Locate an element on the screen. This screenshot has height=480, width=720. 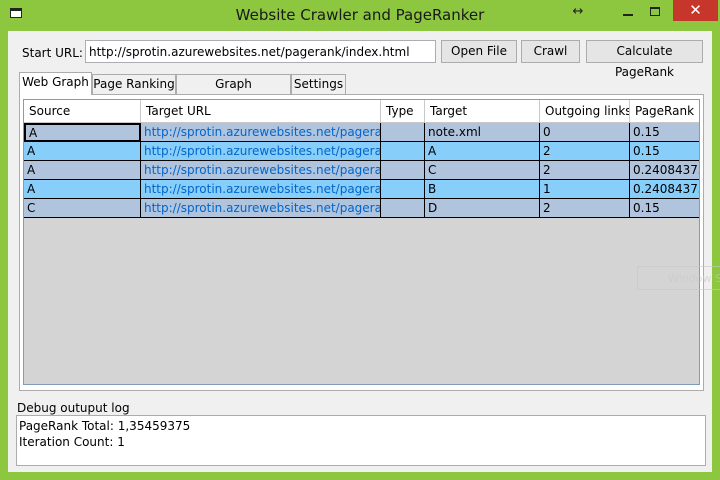
title-bar: Website Crawler and PageRanker ↔ ✕ is located at coordinates (360, 15).